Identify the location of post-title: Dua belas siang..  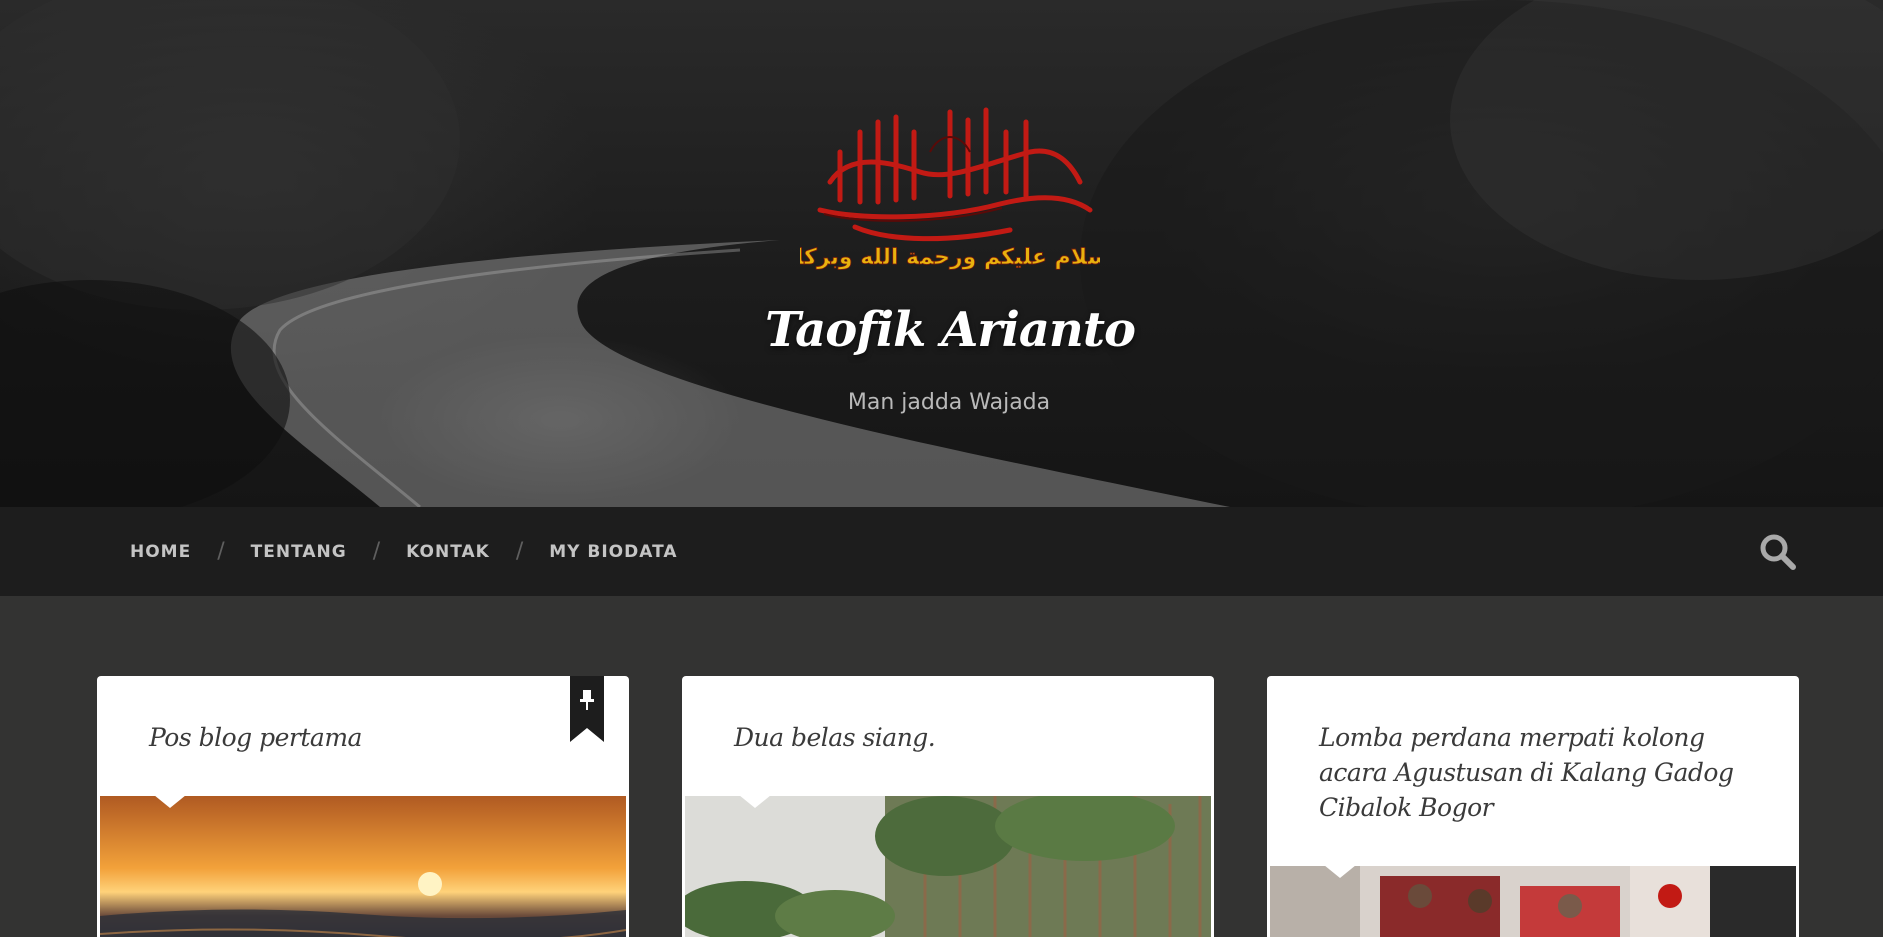
(944, 737).